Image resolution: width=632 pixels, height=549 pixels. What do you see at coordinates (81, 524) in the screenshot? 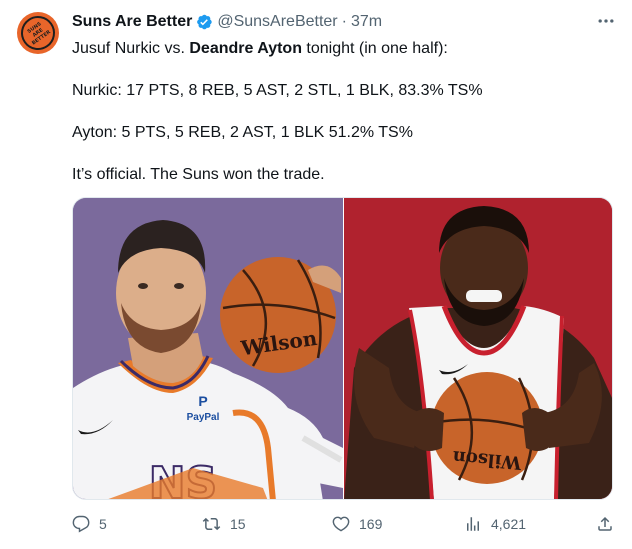
I see `reply-icon` at bounding box center [81, 524].